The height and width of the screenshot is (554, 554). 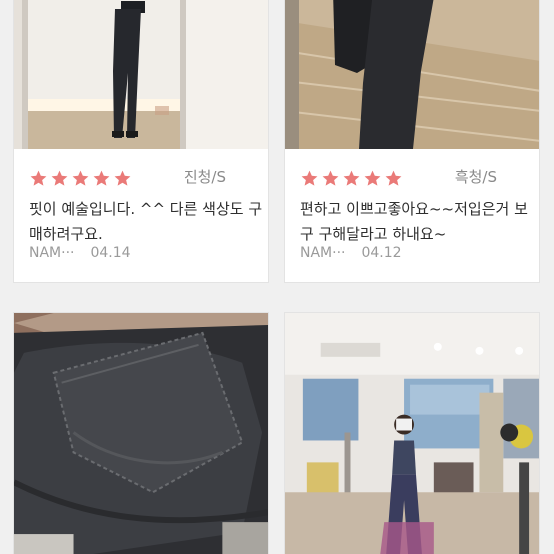 I want to click on review-meta: NAM··· 04.12, so click(x=351, y=253).